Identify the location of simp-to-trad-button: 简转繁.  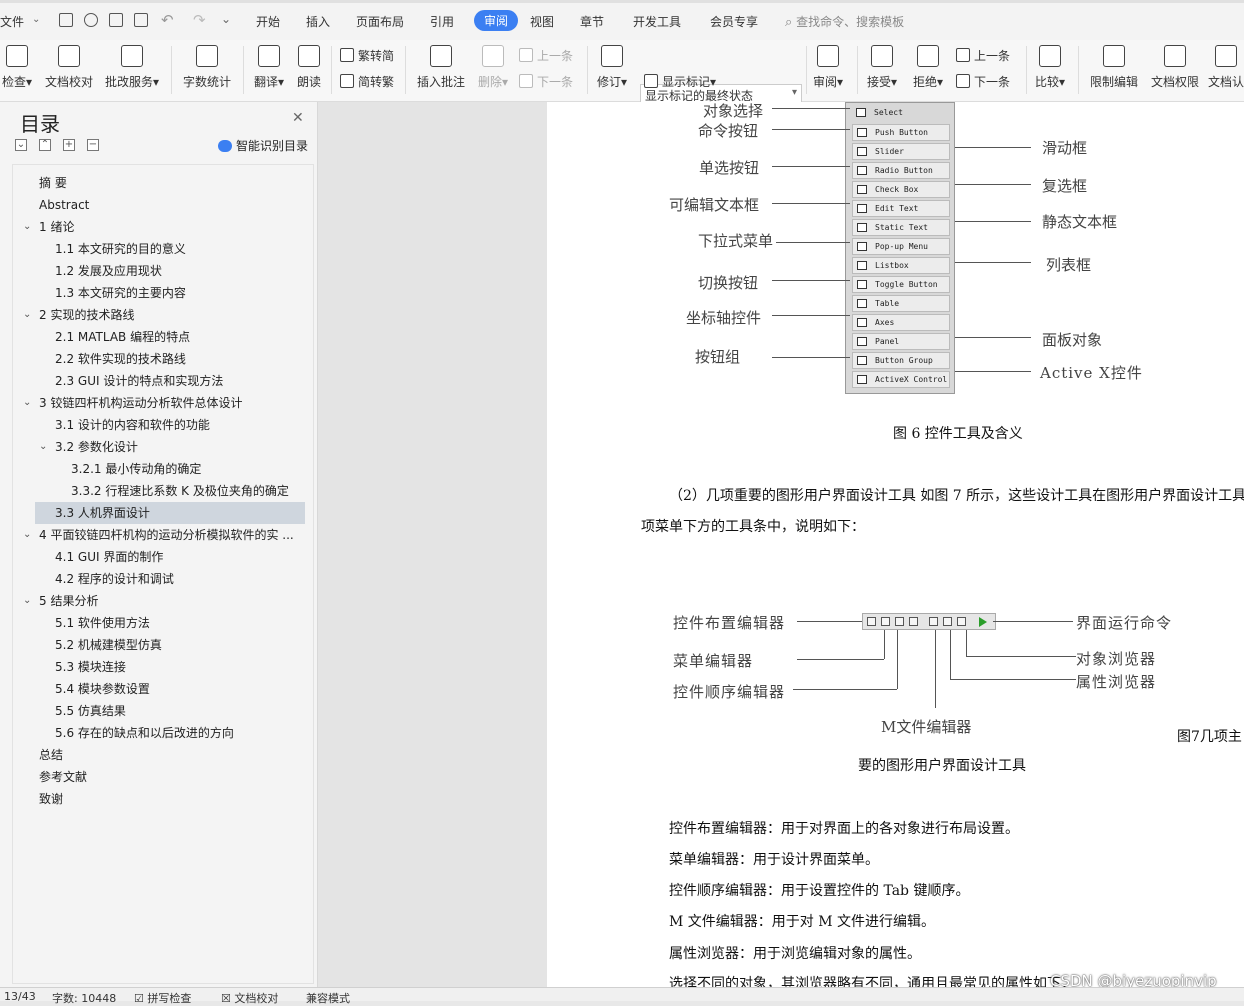
(367, 81).